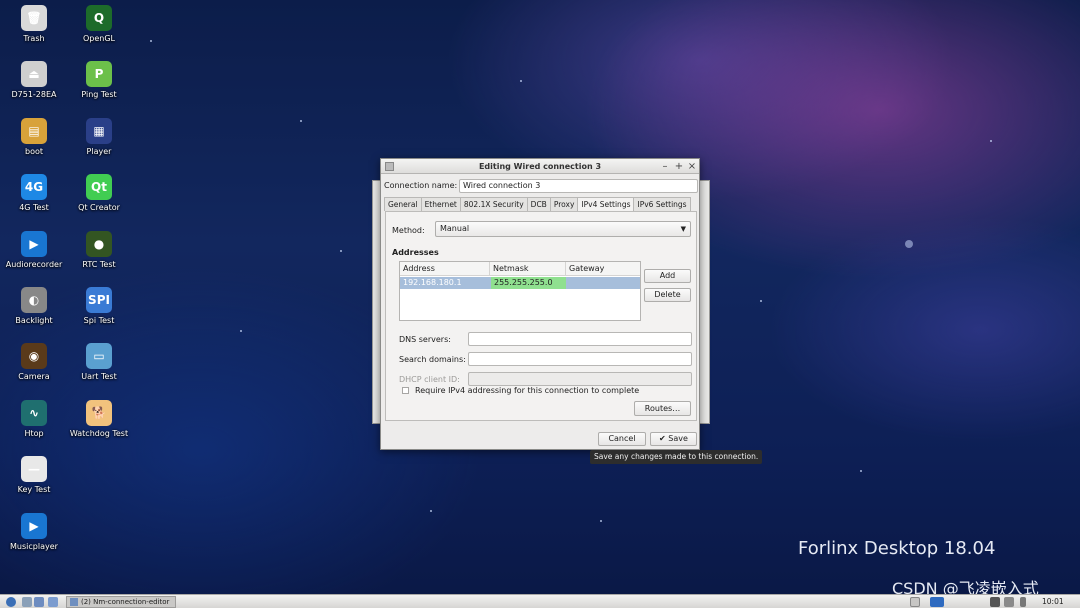 The image size is (1080, 608). What do you see at coordinates (455, 228) in the screenshot?
I see `method-value: Manual` at bounding box center [455, 228].